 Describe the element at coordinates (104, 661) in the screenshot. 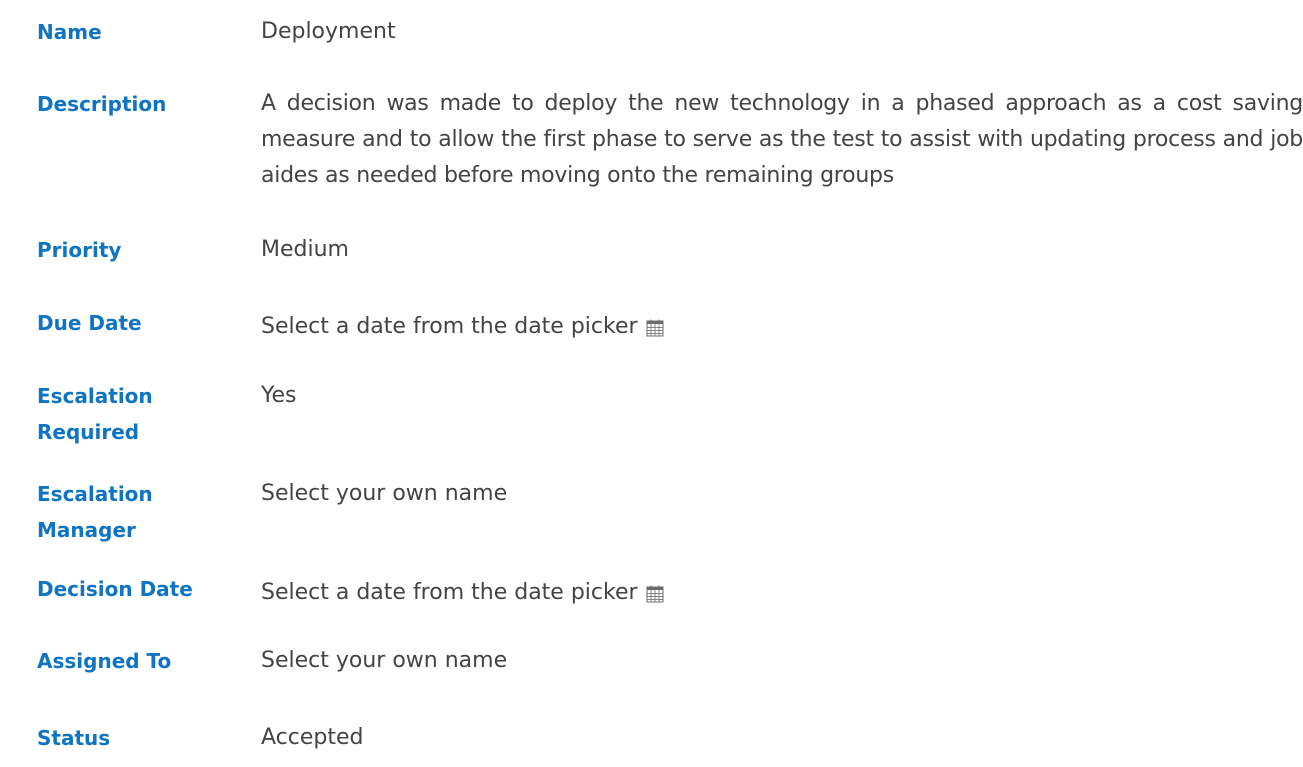

I see `assigned-to-label: Assigned To` at that location.